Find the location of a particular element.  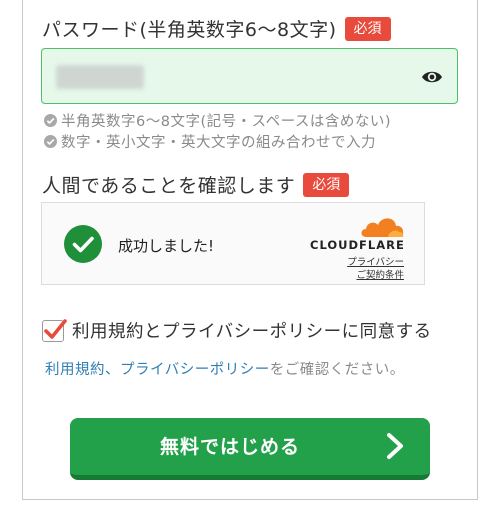

privacy-policy-link: プライバシーポリシー is located at coordinates (195, 370).